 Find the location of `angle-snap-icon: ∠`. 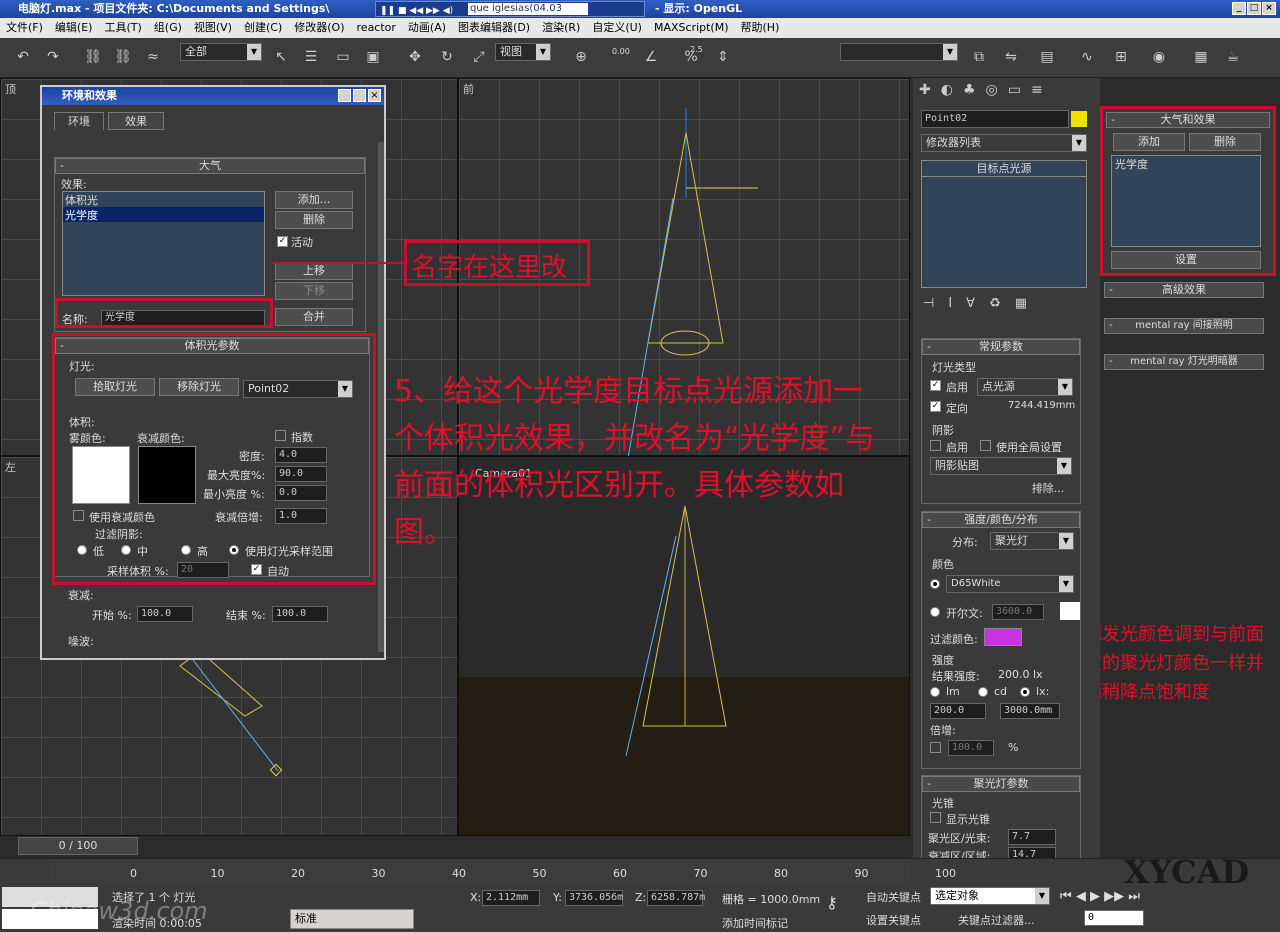

angle-snap-icon: ∠ is located at coordinates (651, 57).